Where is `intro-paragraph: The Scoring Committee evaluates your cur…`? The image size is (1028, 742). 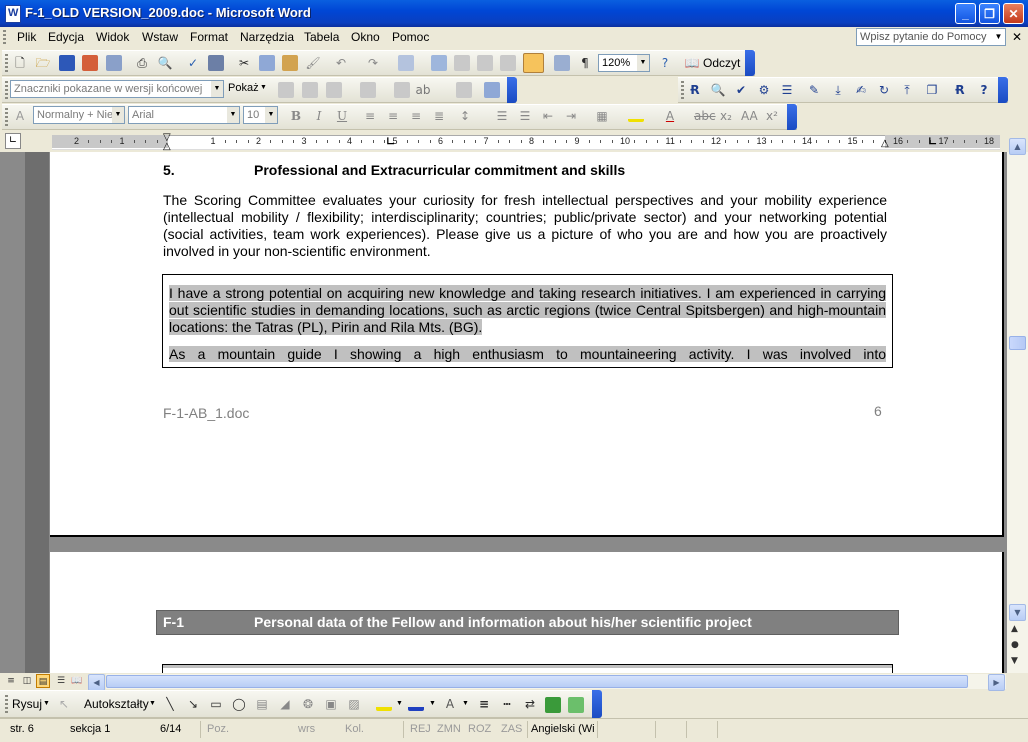
intro-paragraph: The Scoring Committee evaluates your cur… is located at coordinates (525, 226).